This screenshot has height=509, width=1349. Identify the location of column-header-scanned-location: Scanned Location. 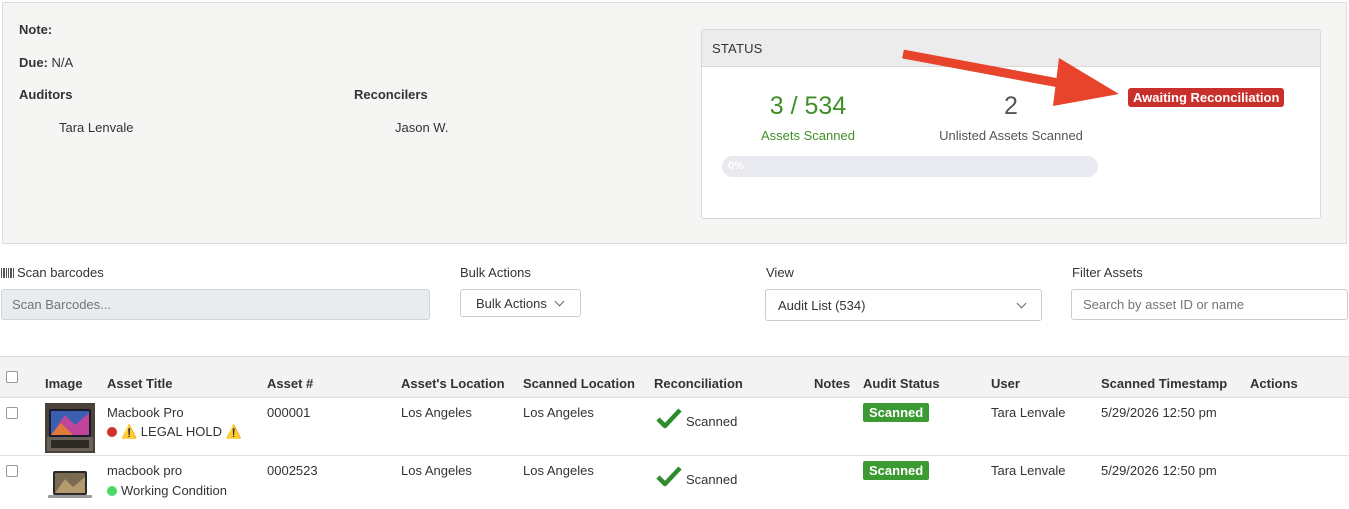
(579, 383).